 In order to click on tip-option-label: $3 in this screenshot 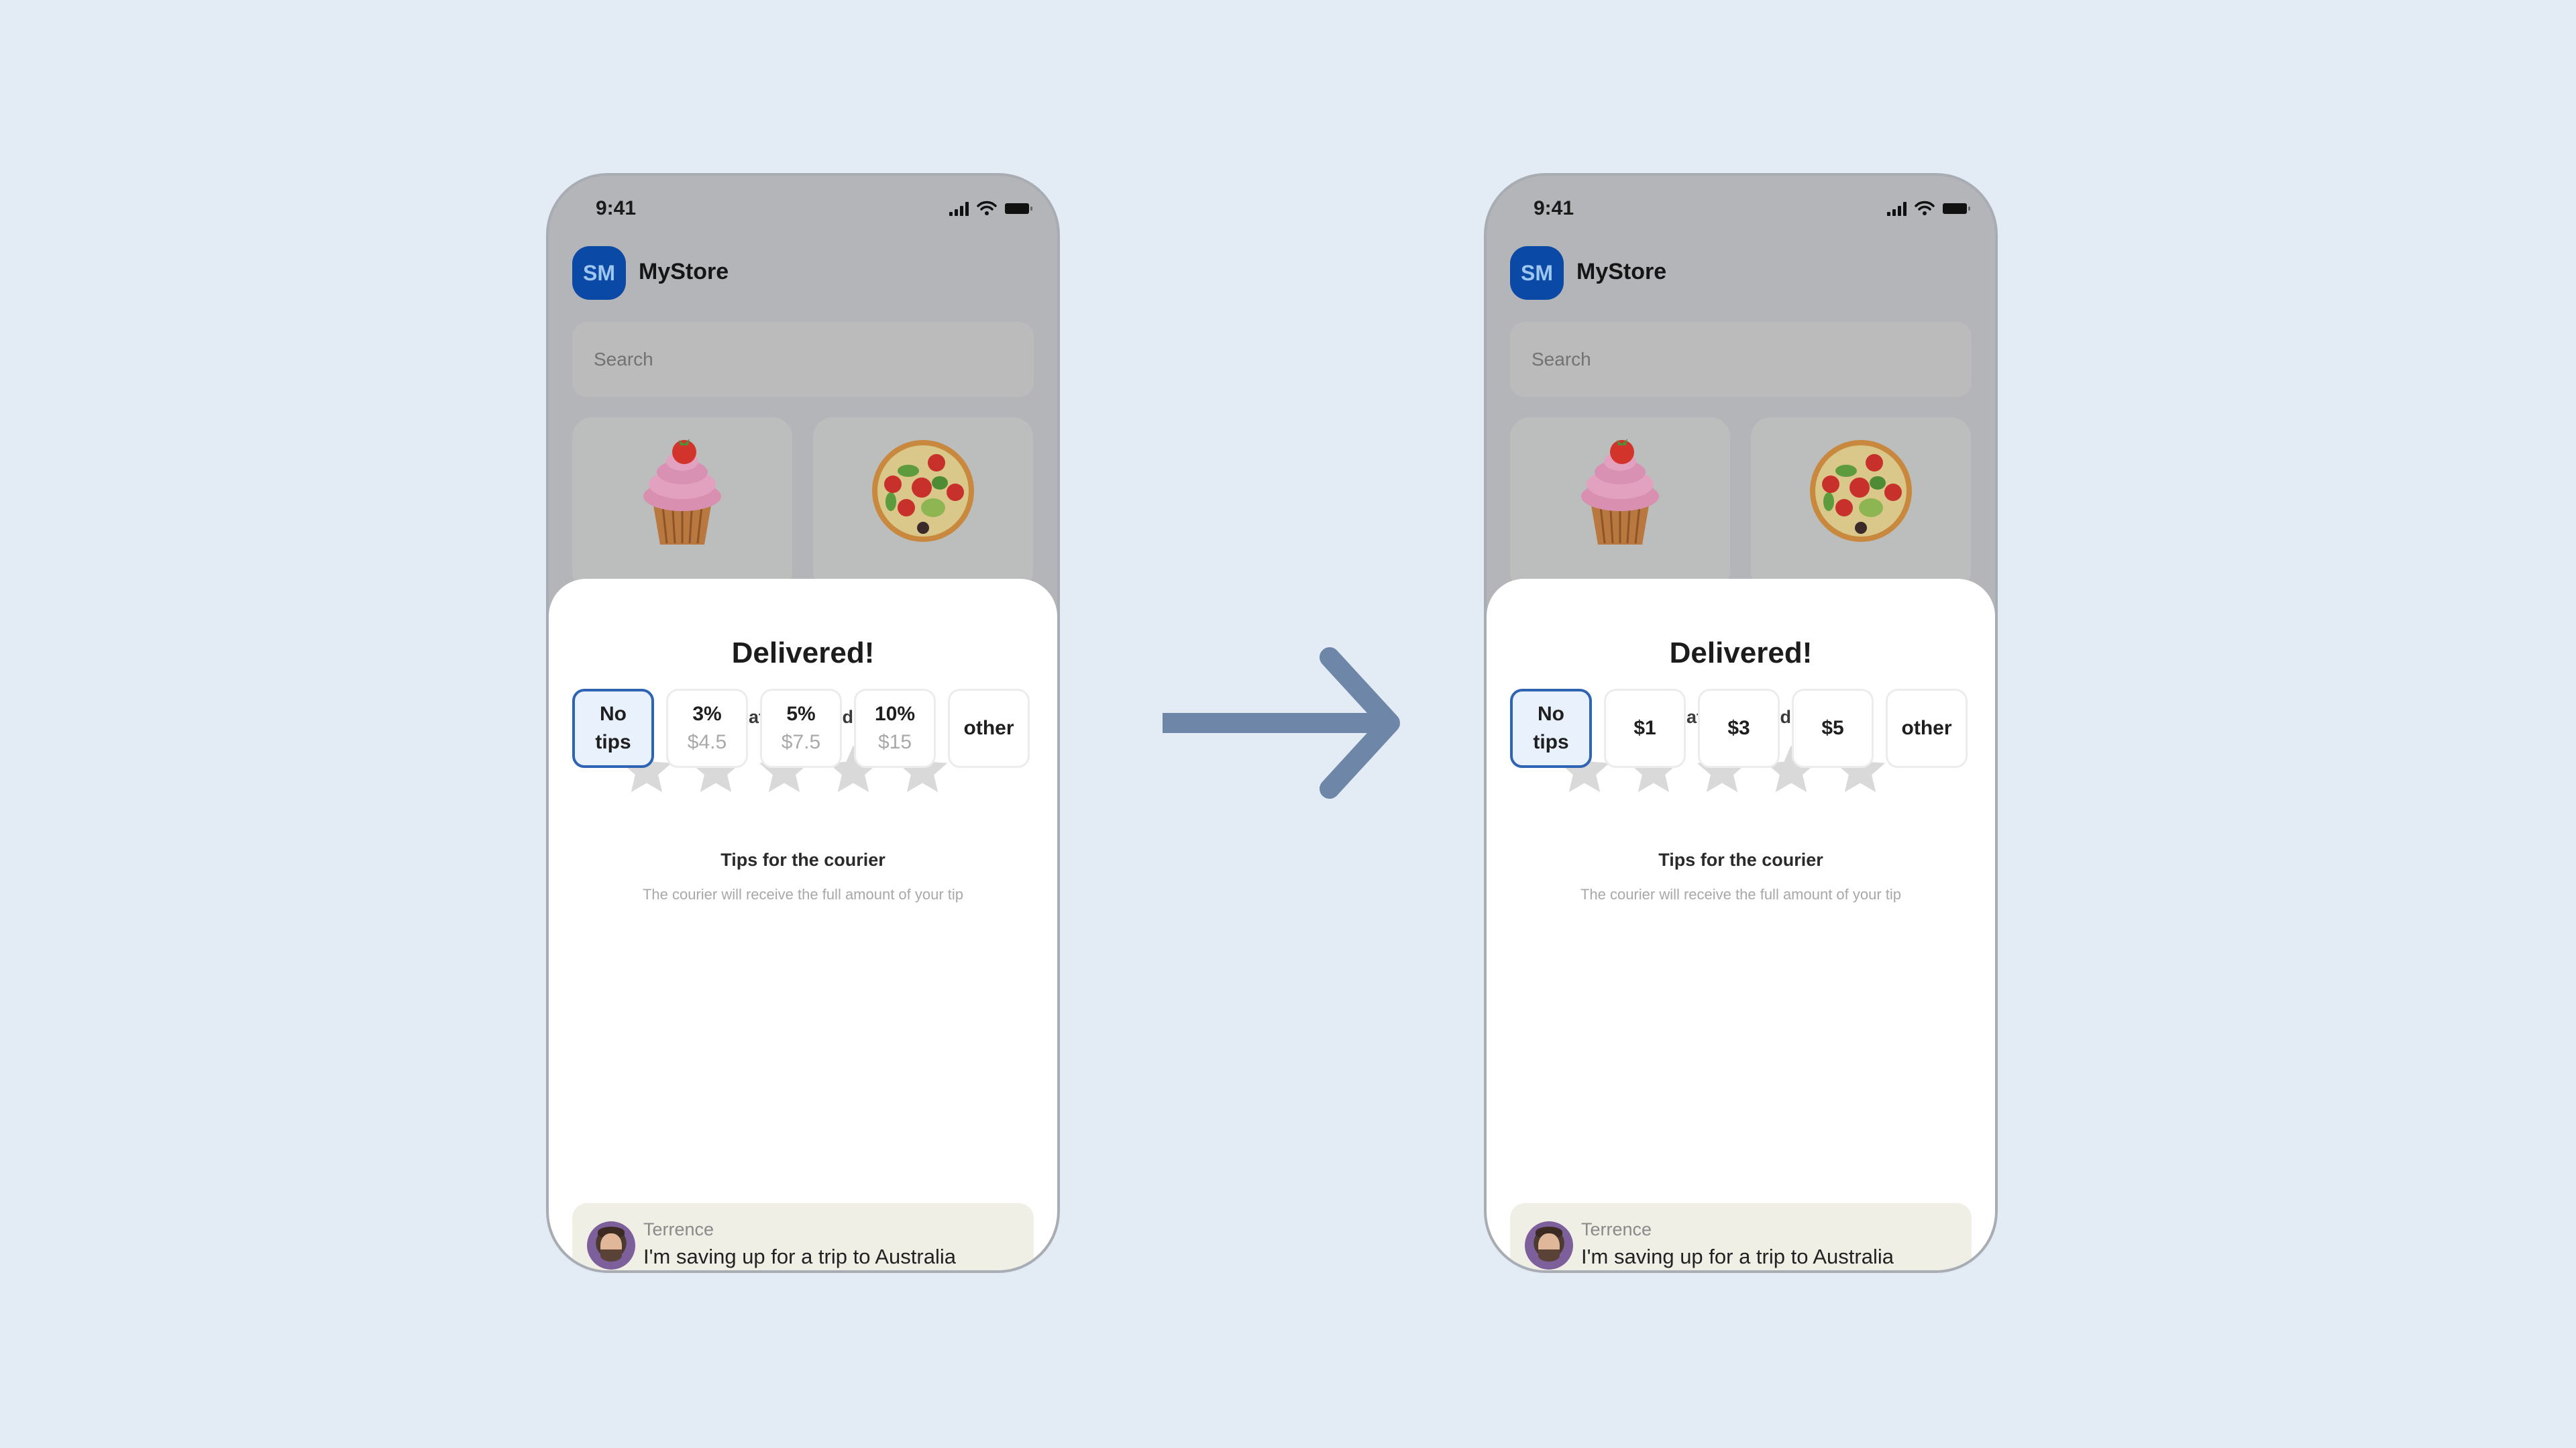, I will do `click(1738, 728)`.